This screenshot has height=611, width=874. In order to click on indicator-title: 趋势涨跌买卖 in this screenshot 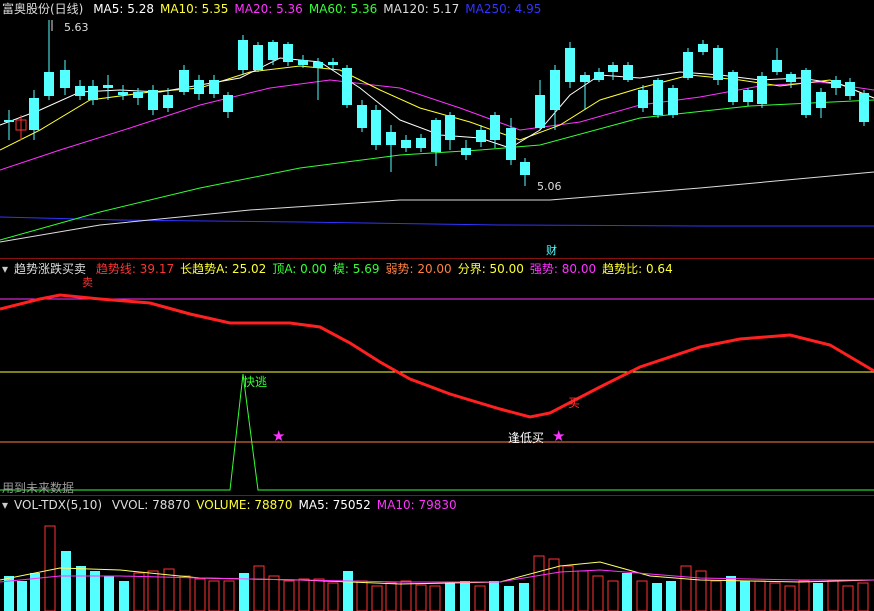, I will do `click(50, 269)`.